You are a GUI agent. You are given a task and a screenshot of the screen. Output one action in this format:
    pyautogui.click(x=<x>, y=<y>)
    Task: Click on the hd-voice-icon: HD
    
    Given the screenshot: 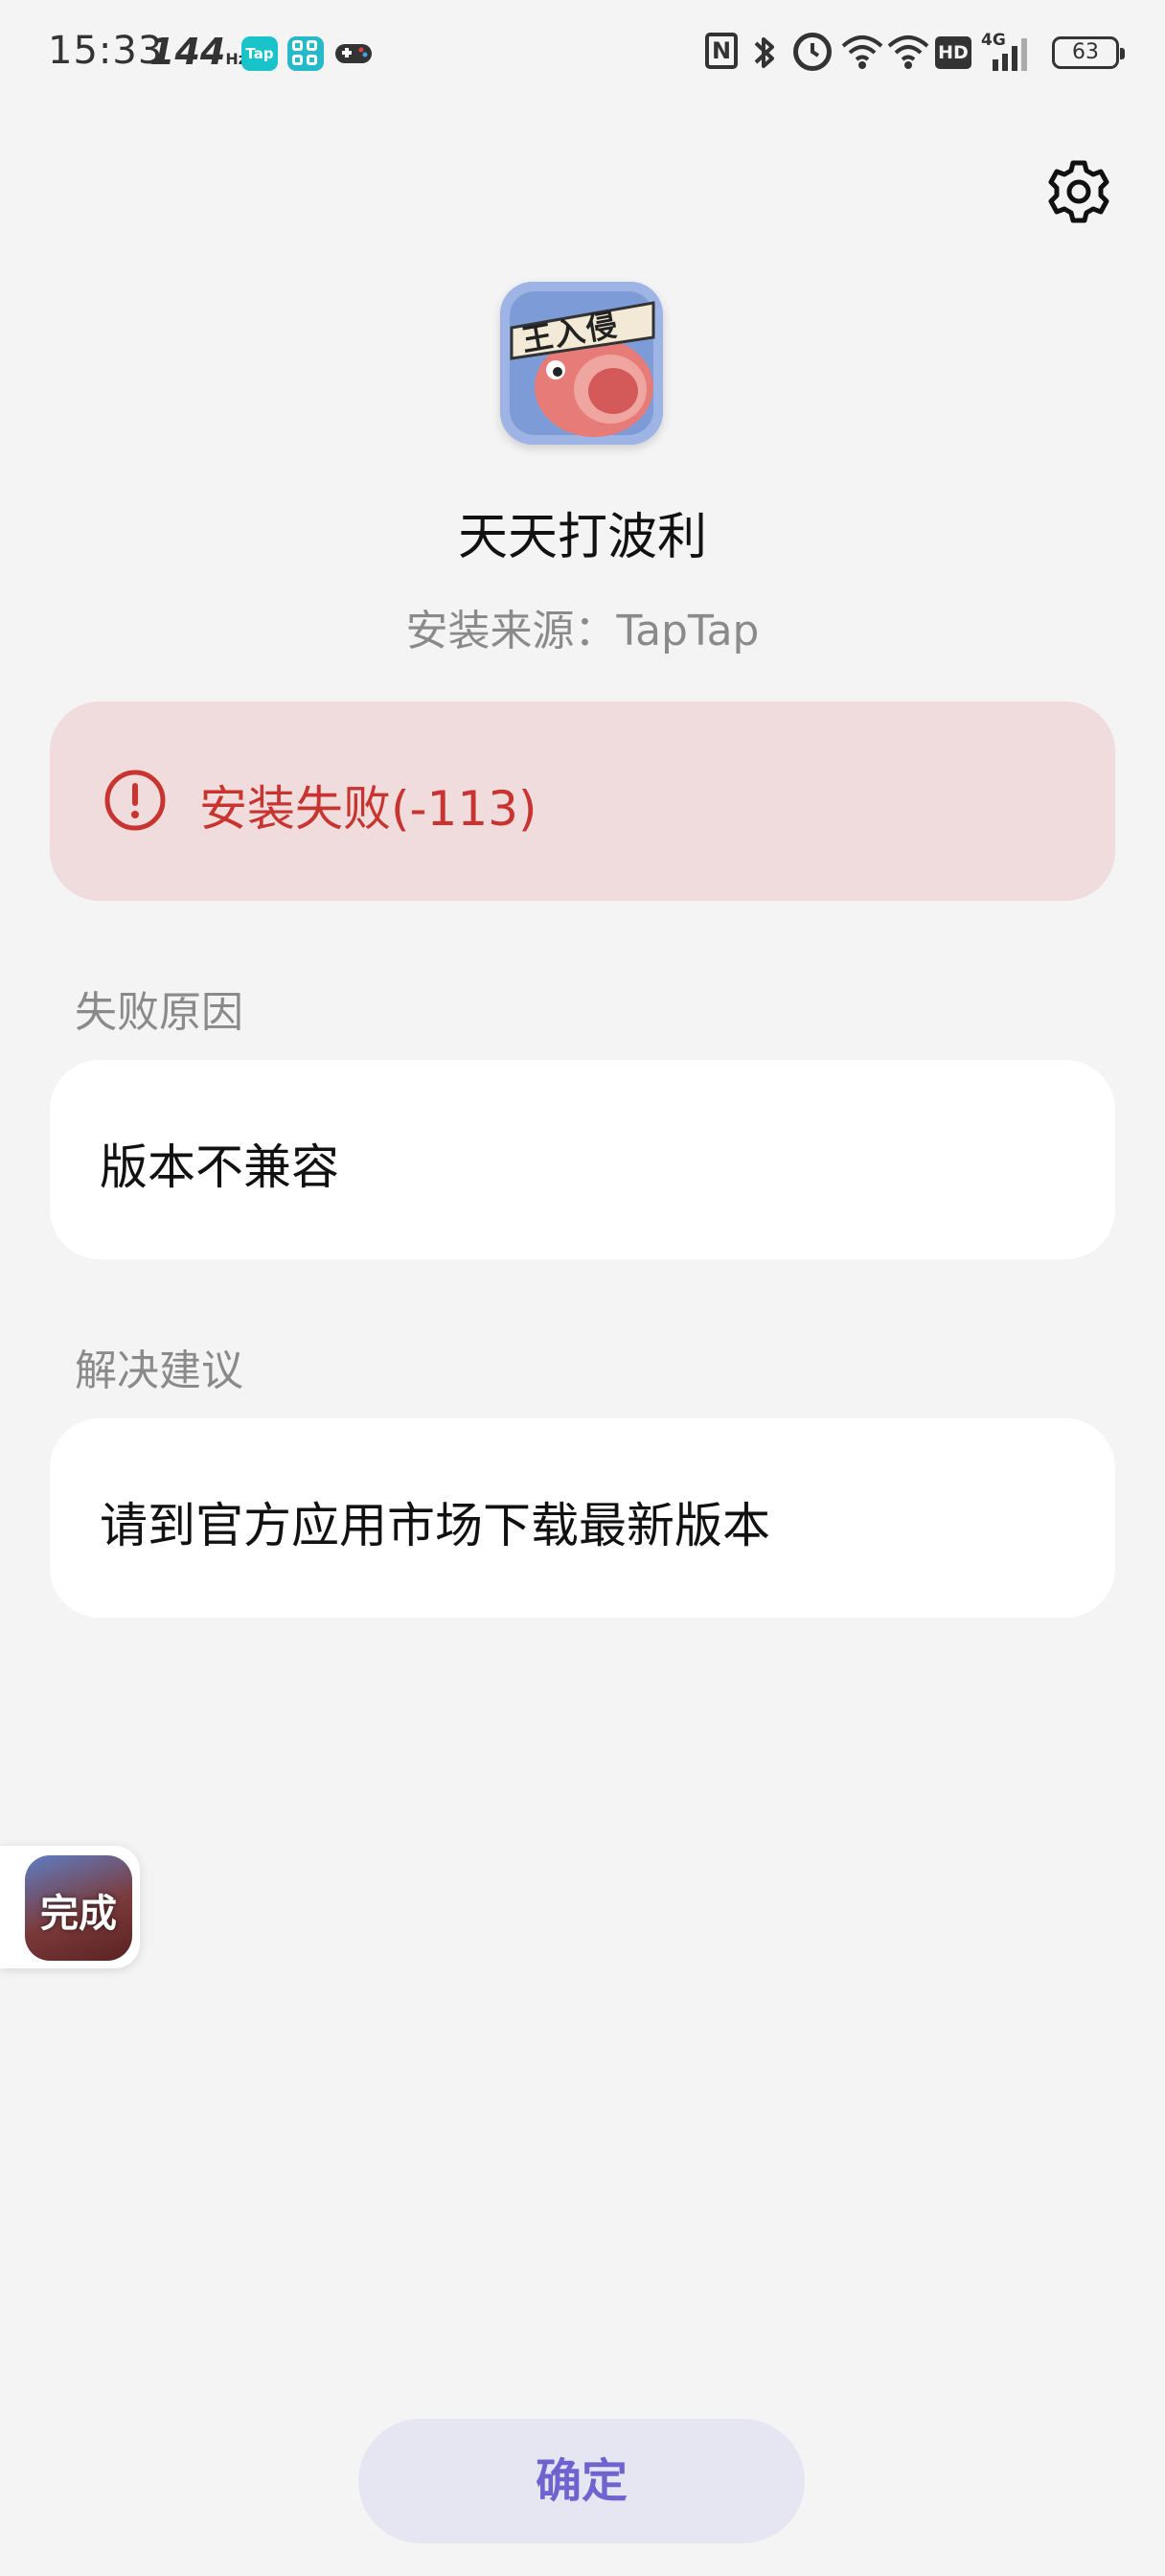 What is the action you would take?
    pyautogui.click(x=953, y=52)
    